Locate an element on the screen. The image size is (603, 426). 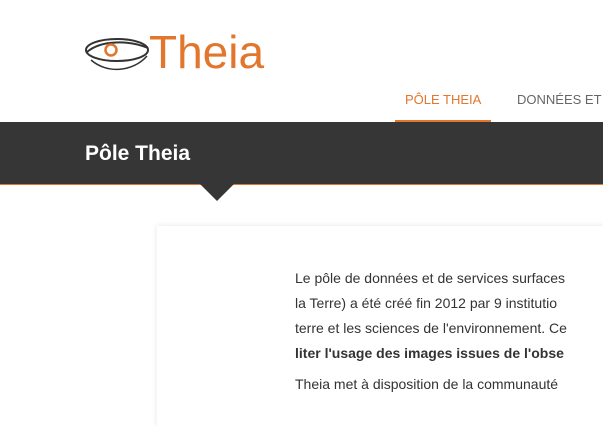
theia-logo: Theia is located at coordinates (190, 53).